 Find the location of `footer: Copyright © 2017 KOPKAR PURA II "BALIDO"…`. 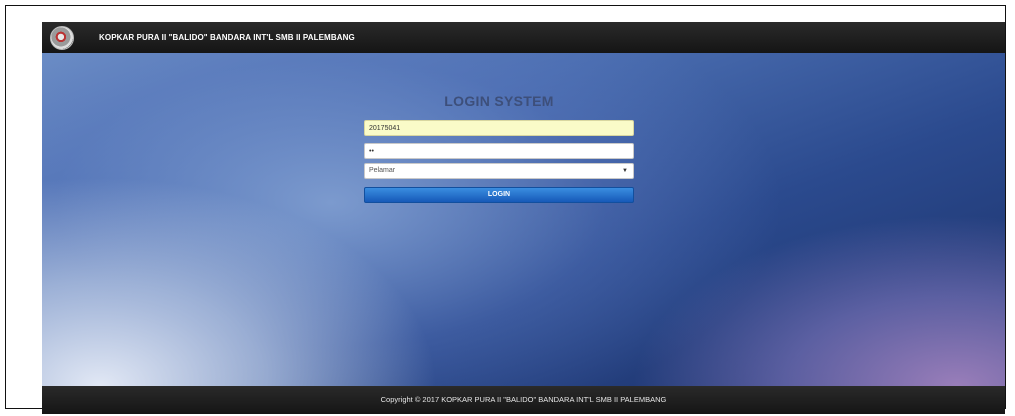

footer: Copyright © 2017 KOPKAR PURA II "BALIDO"… is located at coordinates (523, 400).